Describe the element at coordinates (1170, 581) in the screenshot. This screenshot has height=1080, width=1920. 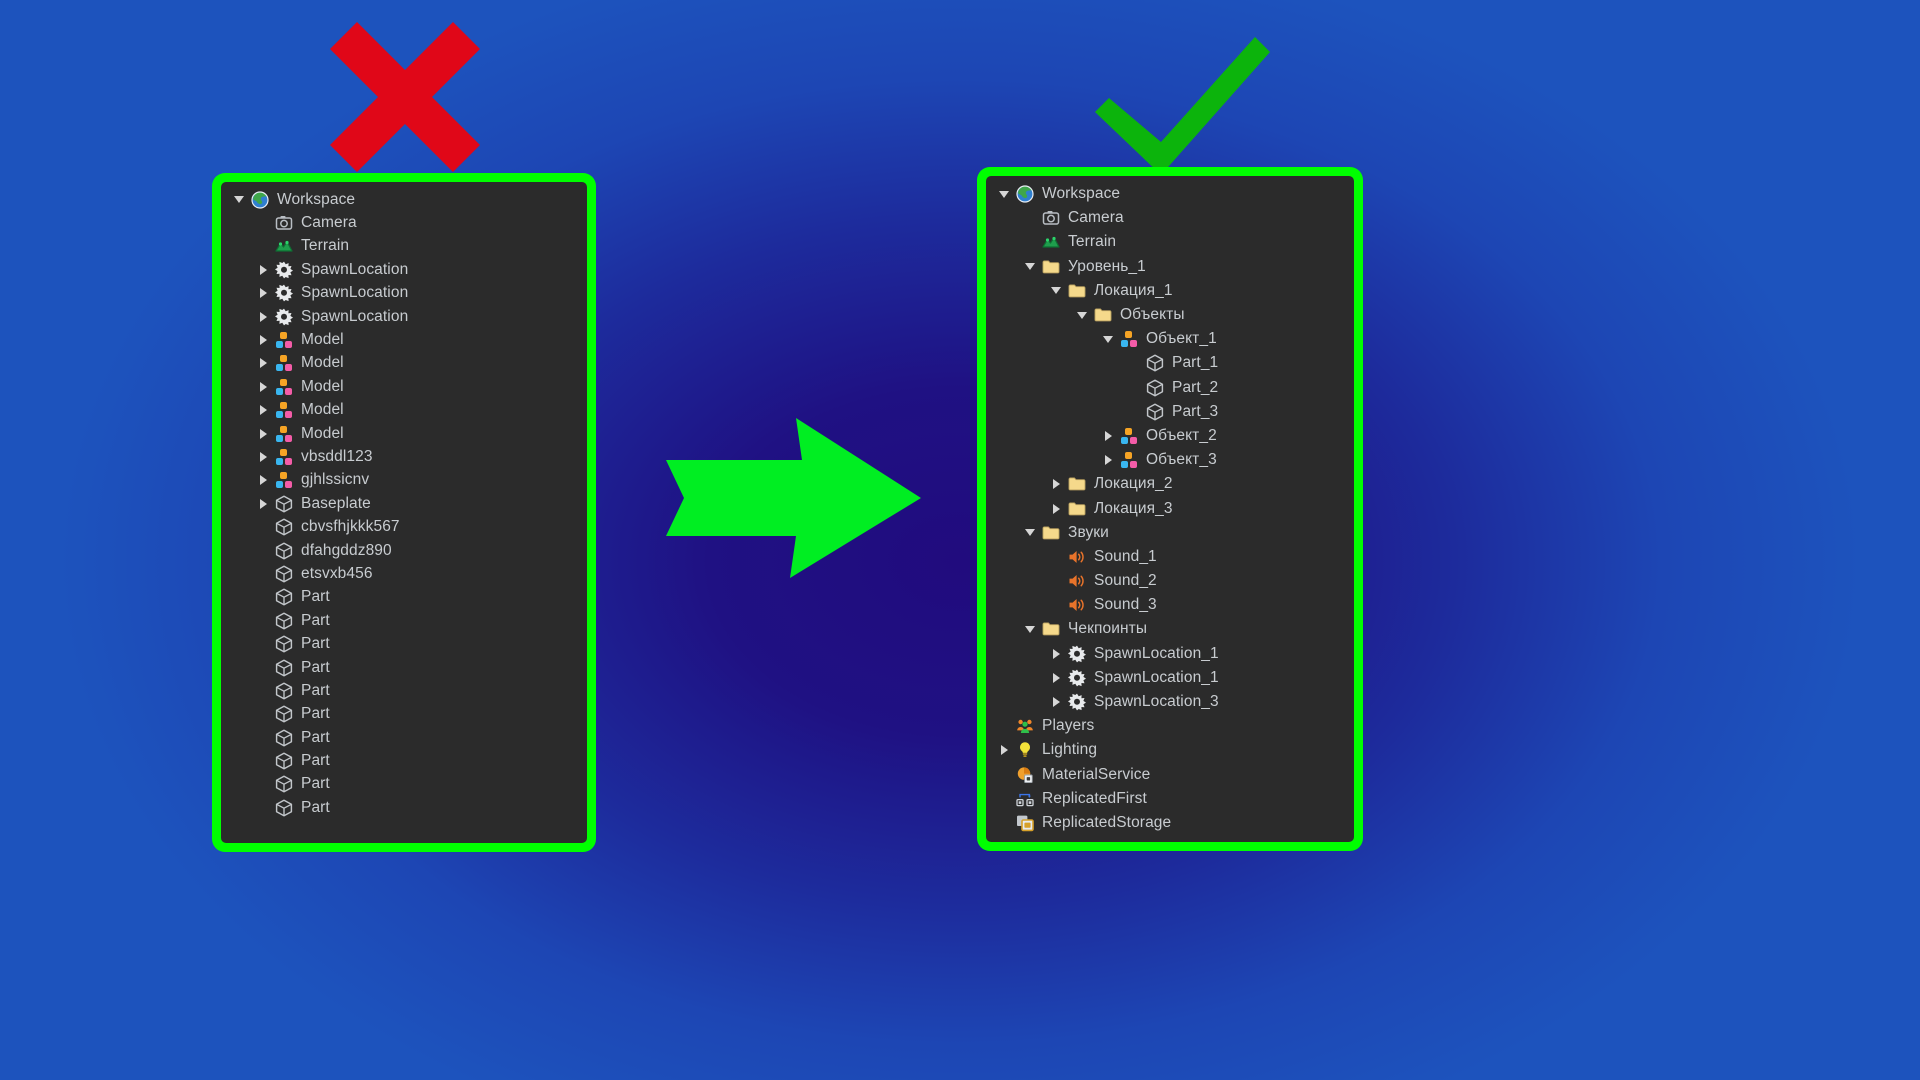
I see `tree-row: Sound_2` at that location.